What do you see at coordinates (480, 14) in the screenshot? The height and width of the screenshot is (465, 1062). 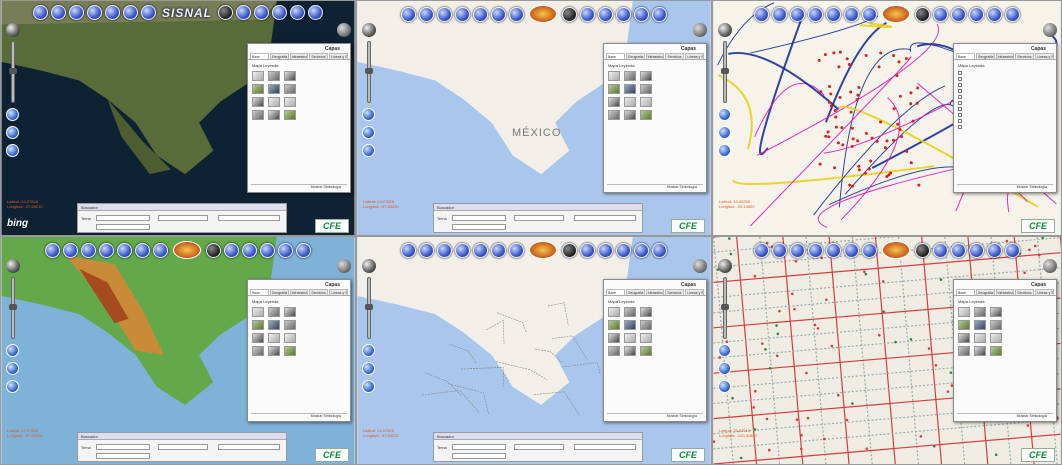 I see `home-icon` at bounding box center [480, 14].